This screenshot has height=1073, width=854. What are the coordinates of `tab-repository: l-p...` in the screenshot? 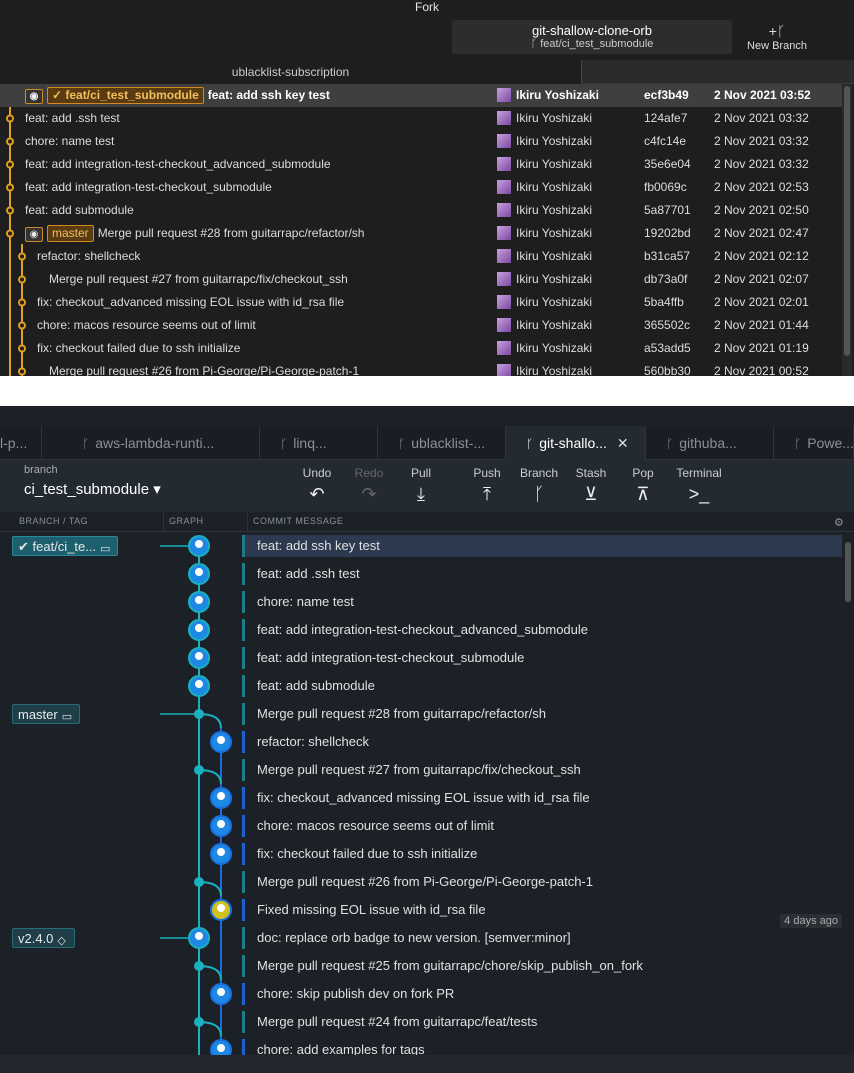 It's located at (21, 443).